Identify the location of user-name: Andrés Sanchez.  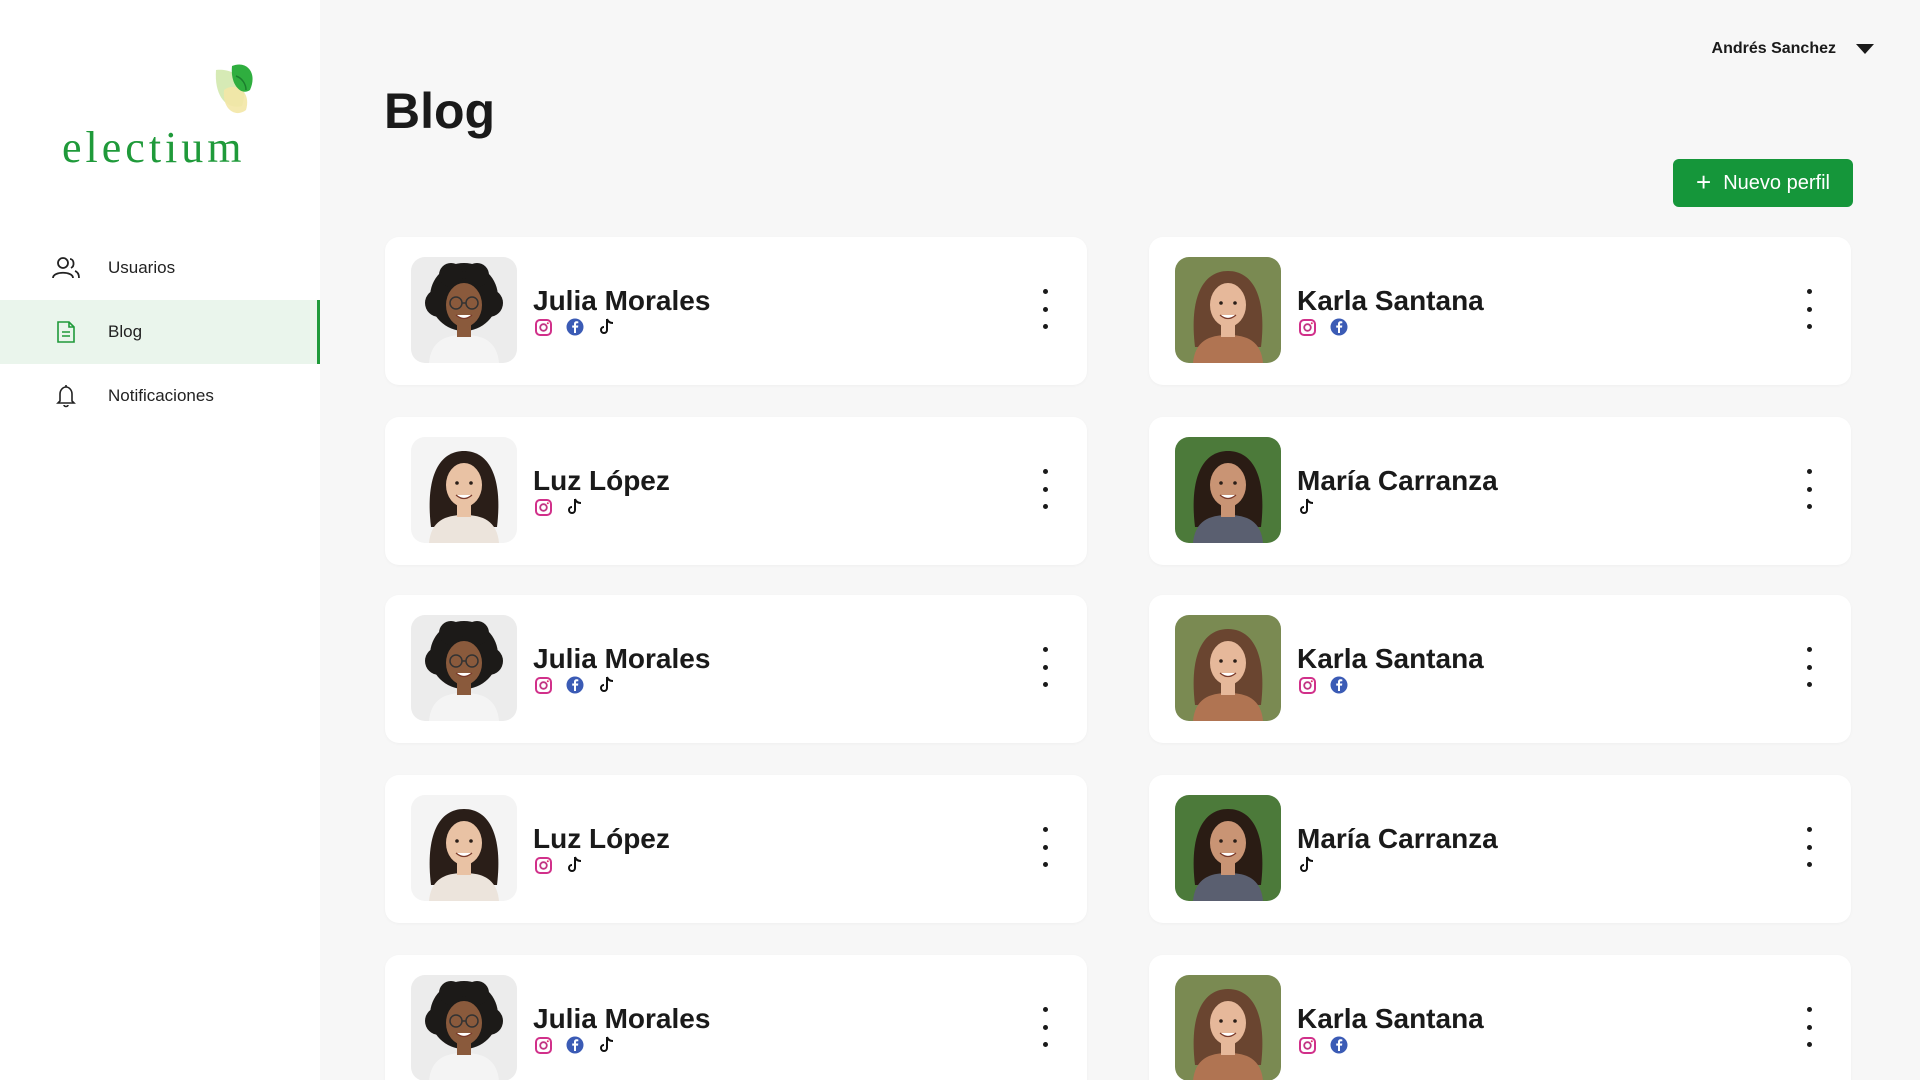
(1773, 48).